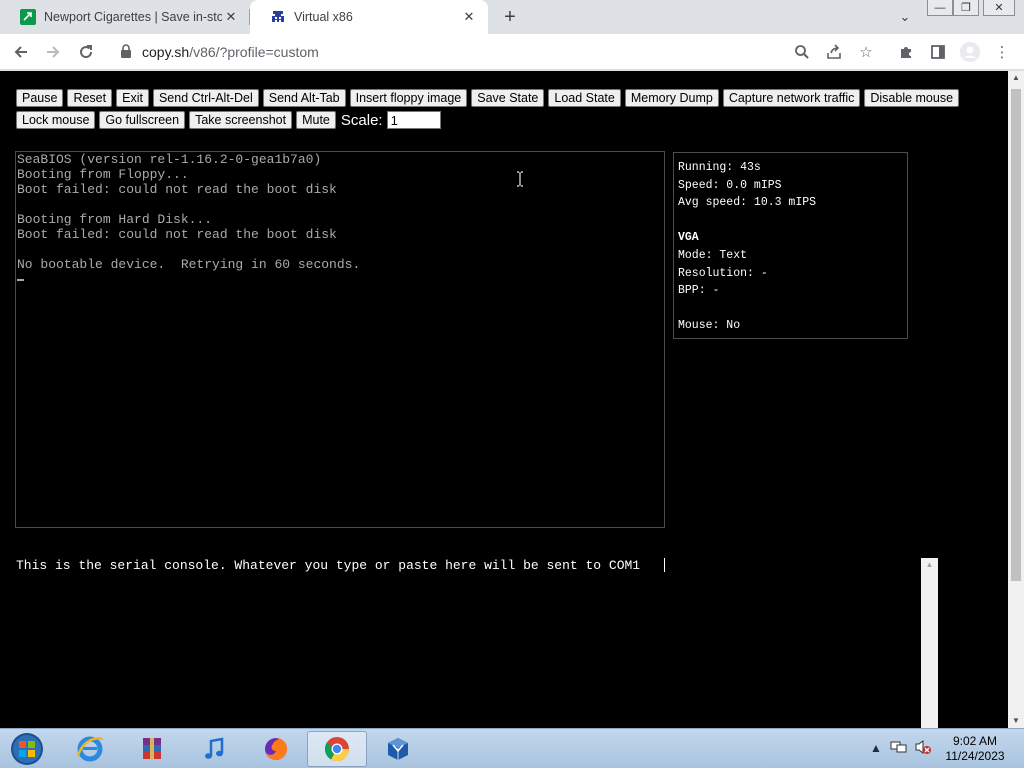  Describe the element at coordinates (90, 98) in the screenshot. I see `reset-button: Reset` at that location.